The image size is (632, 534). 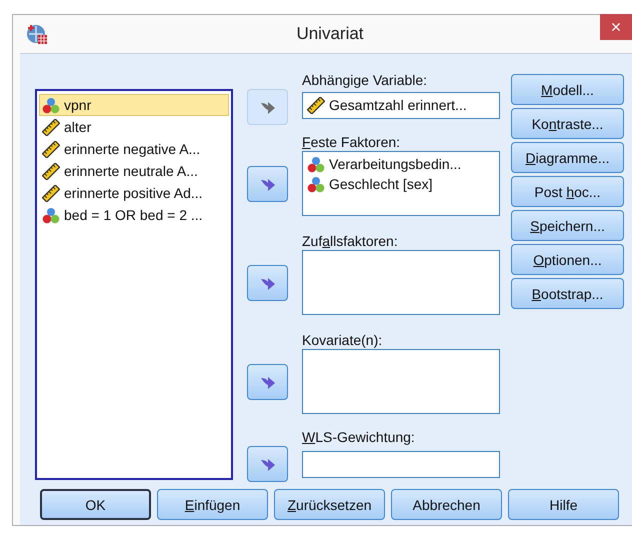 I want to click on dialog-button: Hilfe, so click(x=563, y=504).